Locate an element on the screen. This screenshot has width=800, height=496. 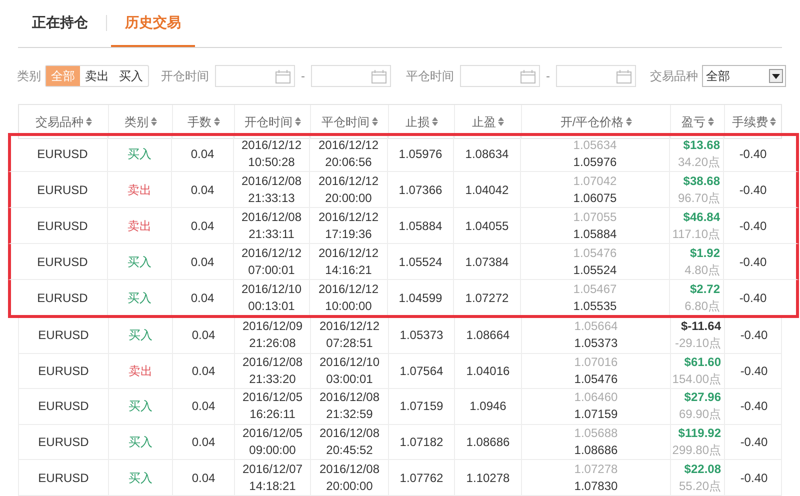
datetime-text: 21:26:08 is located at coordinates (272, 343).